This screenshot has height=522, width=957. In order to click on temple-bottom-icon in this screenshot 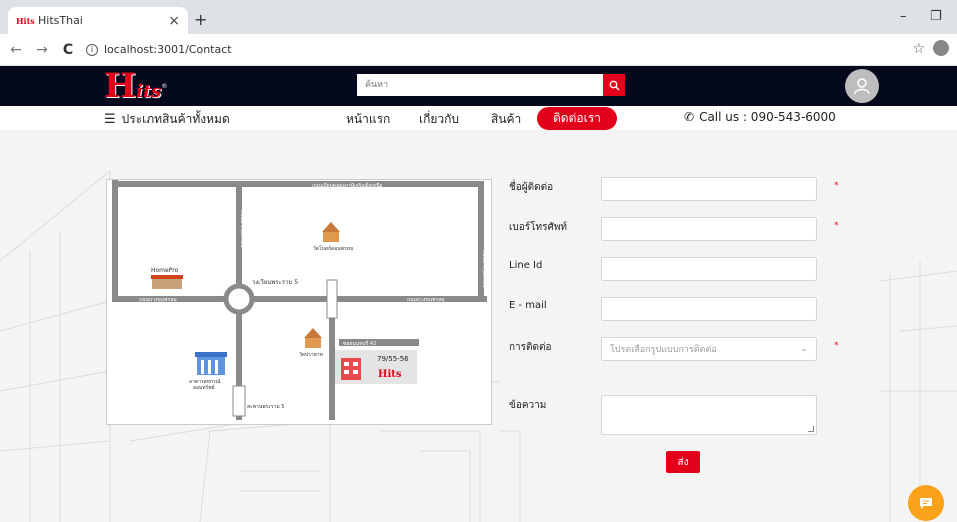, I will do `click(313, 338)`.